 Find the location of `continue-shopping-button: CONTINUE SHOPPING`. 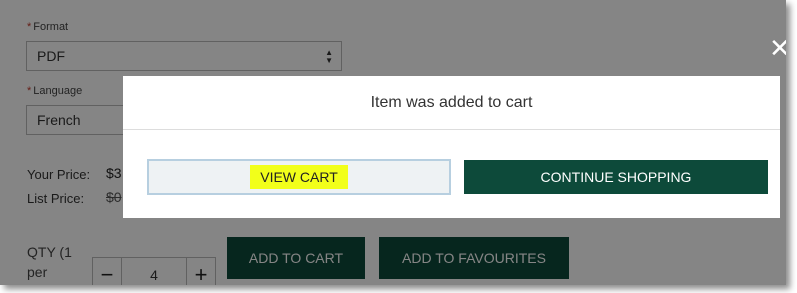

continue-shopping-button: CONTINUE SHOPPING is located at coordinates (616, 177).